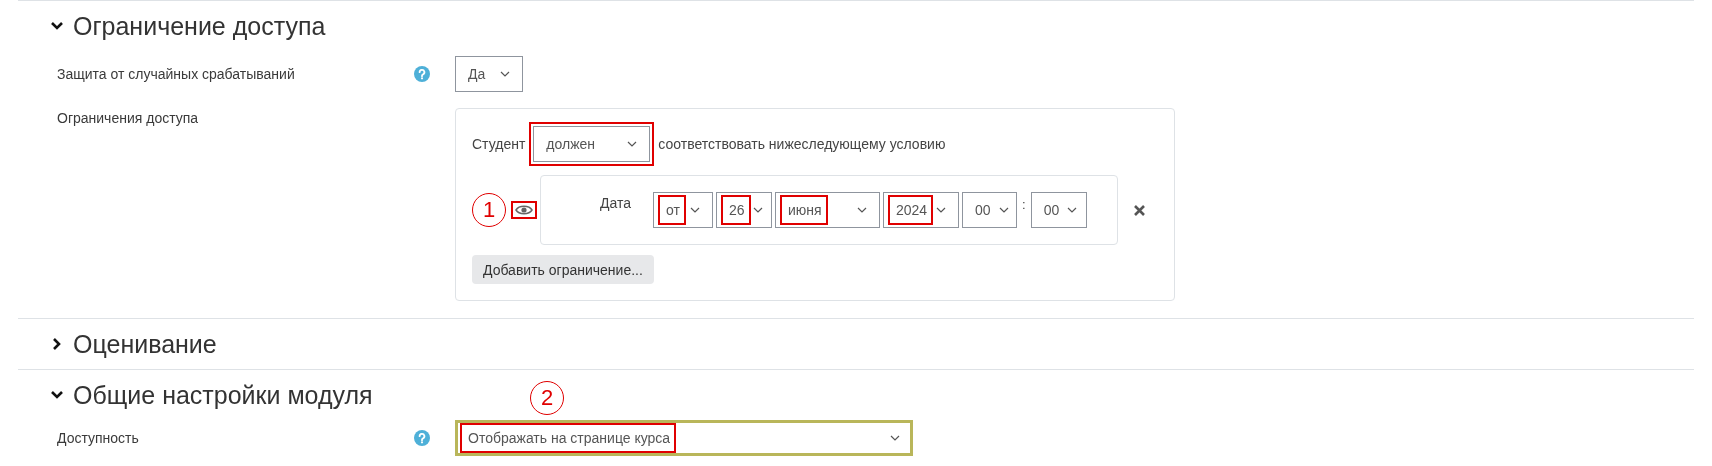 Image resolution: width=1712 pixels, height=466 pixels. What do you see at coordinates (223, 395) in the screenshot?
I see `section-heading: Общие настройки модуля` at bounding box center [223, 395].